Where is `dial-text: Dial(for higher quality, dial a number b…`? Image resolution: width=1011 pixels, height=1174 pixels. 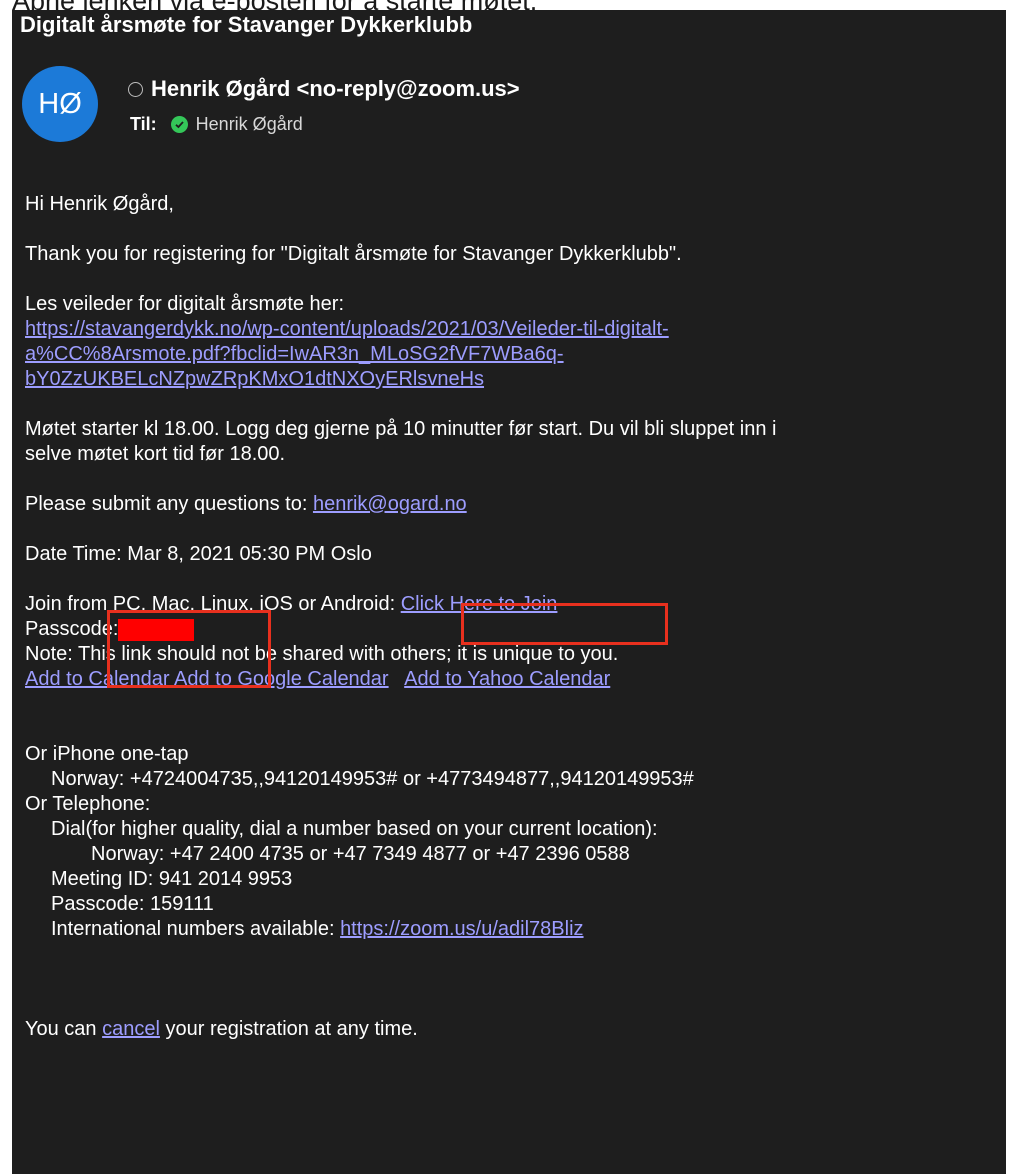 dial-text: Dial(for higher quality, dial a number b… is located at coordinates (354, 829).